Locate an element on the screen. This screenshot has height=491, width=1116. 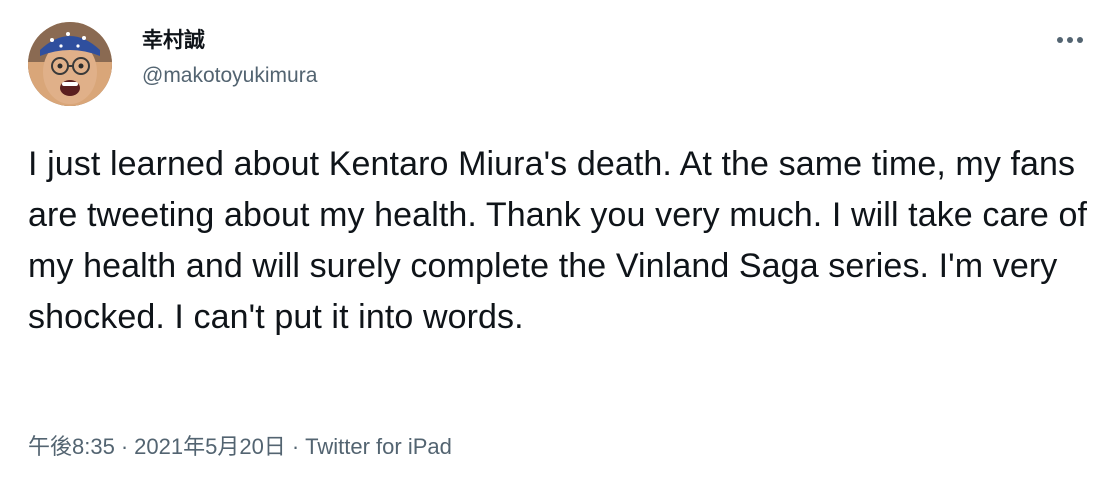
tweet-source: Twitter for iPad is located at coordinates (378, 446).